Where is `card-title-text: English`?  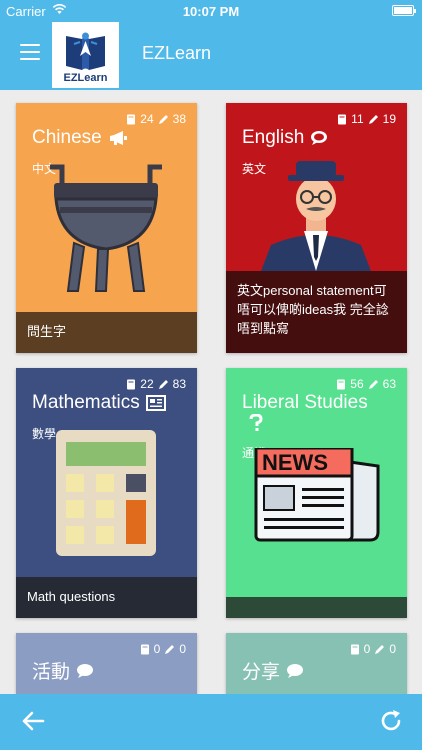 card-title-text: English is located at coordinates (273, 137).